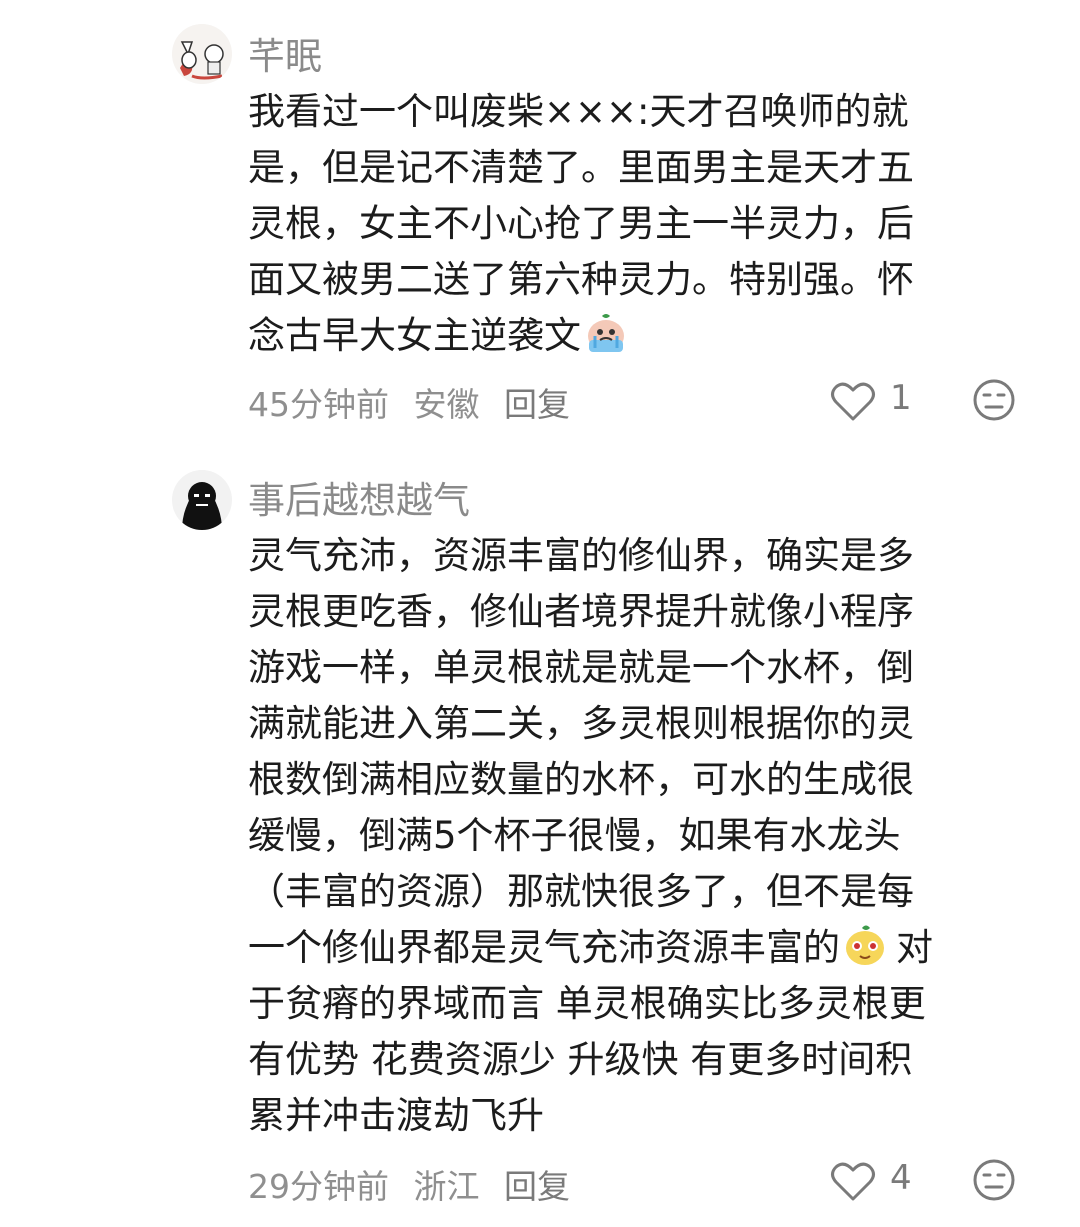  I want to click on comment-line: 一个修仙界都是灵气充沛资源丰富的 对, so click(638, 948).